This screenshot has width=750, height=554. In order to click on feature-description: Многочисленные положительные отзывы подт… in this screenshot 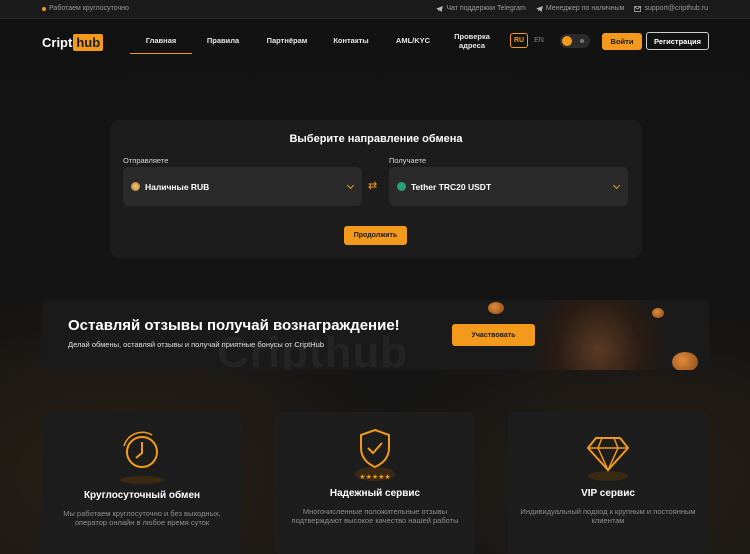, I will do `click(375, 516)`.